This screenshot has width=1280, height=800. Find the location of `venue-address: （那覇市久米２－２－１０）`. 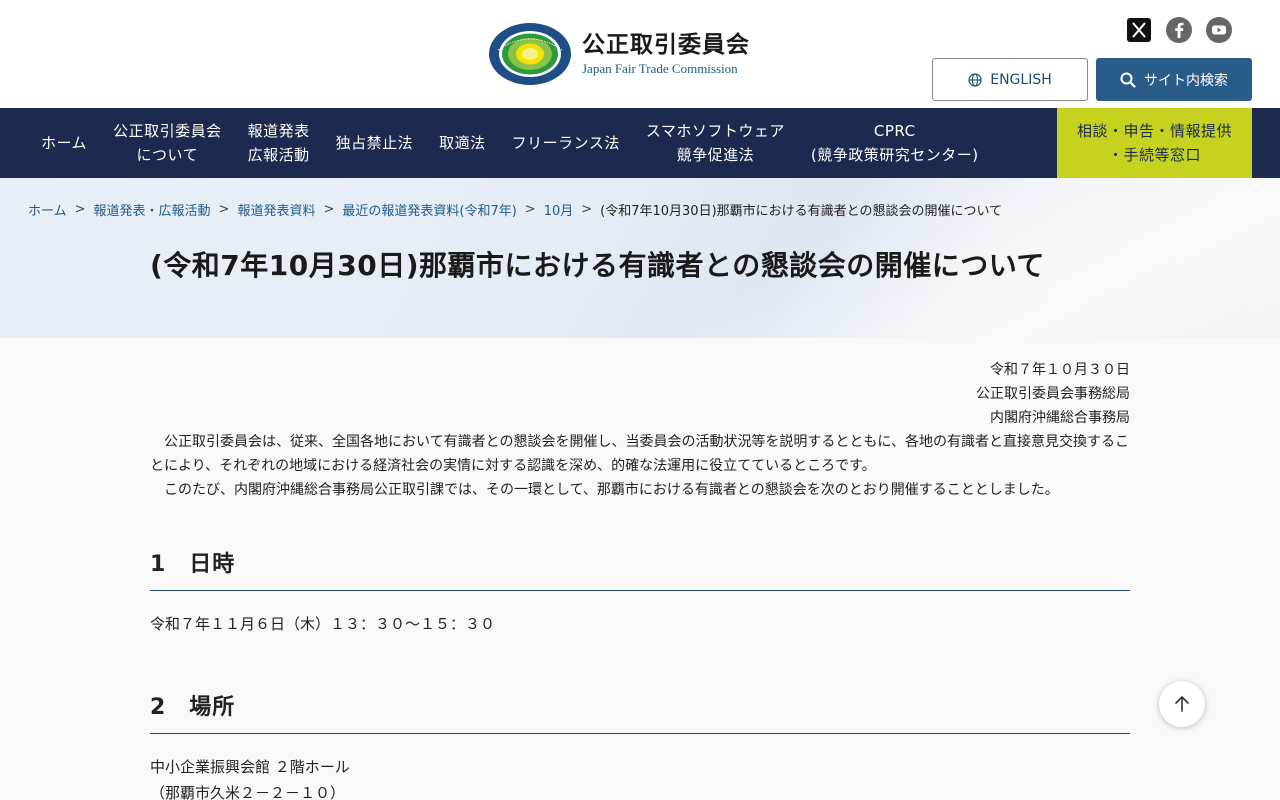

venue-address: （那覇市久米２－２－１０） is located at coordinates (248, 792).